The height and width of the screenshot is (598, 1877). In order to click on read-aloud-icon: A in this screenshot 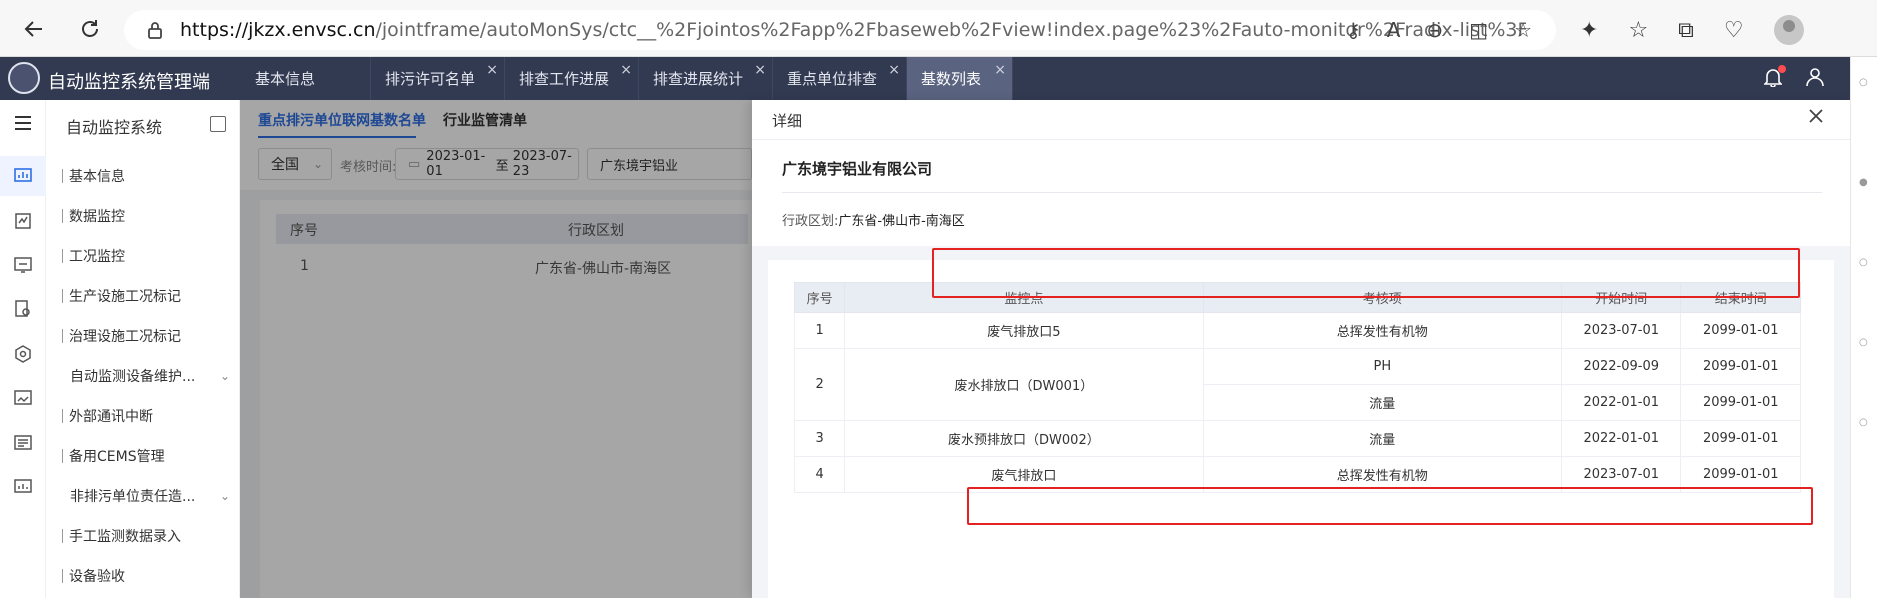, I will do `click(1394, 30)`.